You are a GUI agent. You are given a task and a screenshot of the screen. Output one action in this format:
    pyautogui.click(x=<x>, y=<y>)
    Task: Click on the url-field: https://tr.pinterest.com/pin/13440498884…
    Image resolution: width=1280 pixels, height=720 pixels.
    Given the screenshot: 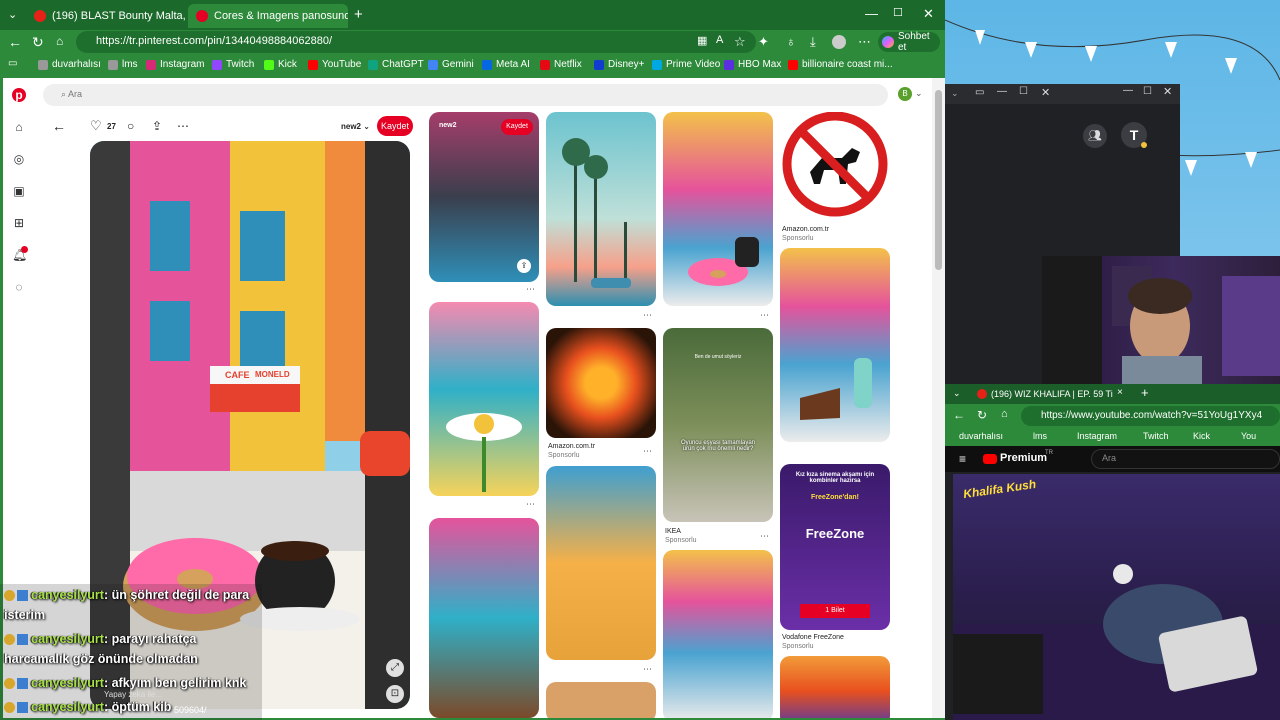 What is the action you would take?
    pyautogui.click(x=416, y=42)
    